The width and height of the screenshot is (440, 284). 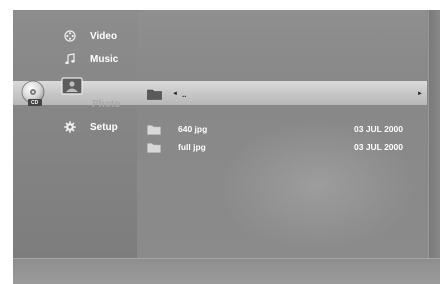 What do you see at coordinates (192, 147) in the screenshot?
I see `file-name: full jpg` at bounding box center [192, 147].